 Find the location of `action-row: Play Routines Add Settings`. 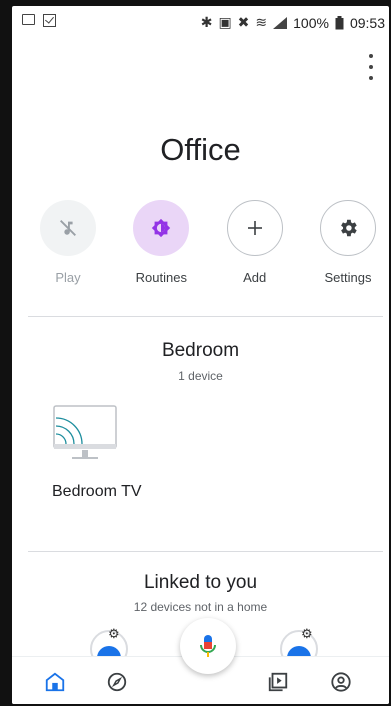

action-row: Play Routines Add Settings is located at coordinates (208, 242).